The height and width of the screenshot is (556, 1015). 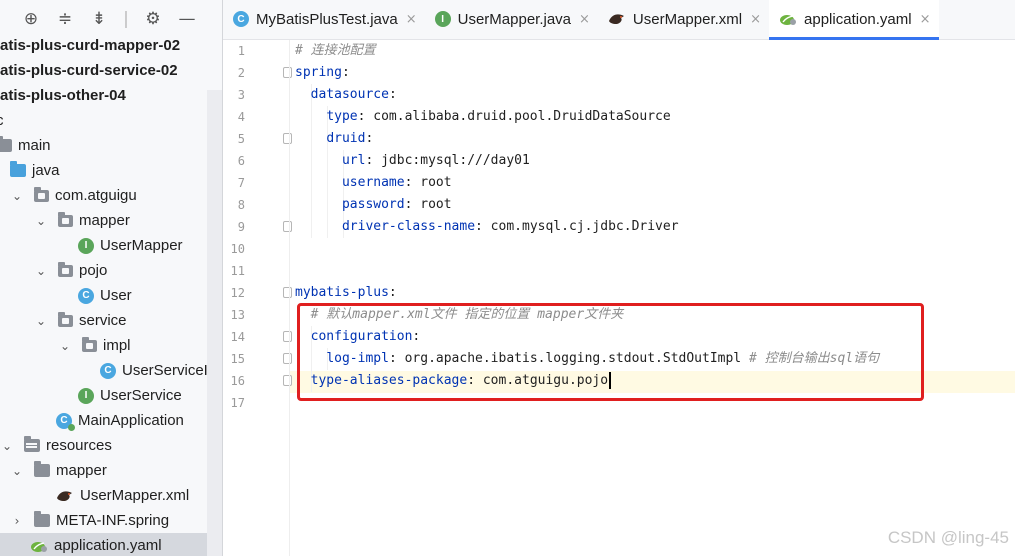 What do you see at coordinates (99, 19) in the screenshot?
I see `collapse-all-icon: ⇟` at bounding box center [99, 19].